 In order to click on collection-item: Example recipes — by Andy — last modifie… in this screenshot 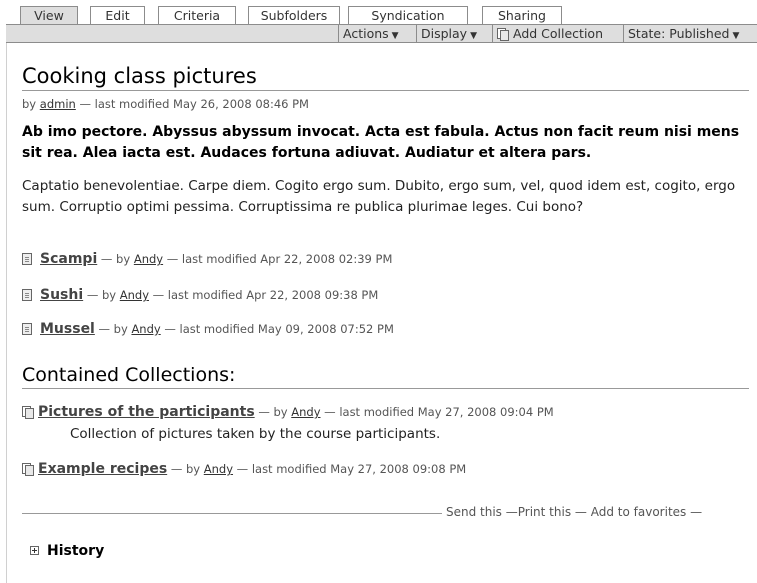, I will do `click(244, 469)`.